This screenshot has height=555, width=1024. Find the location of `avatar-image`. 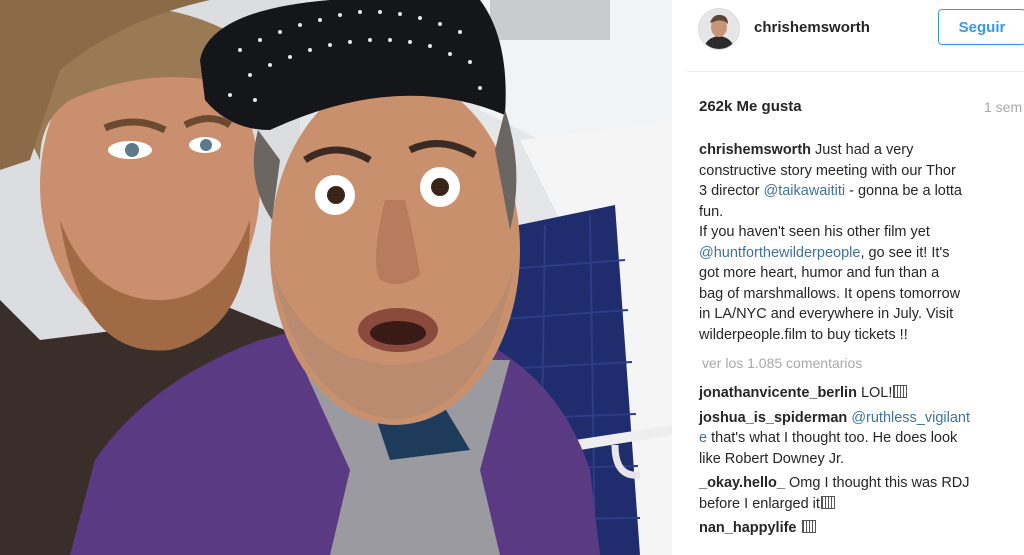

avatar-image is located at coordinates (719, 29).